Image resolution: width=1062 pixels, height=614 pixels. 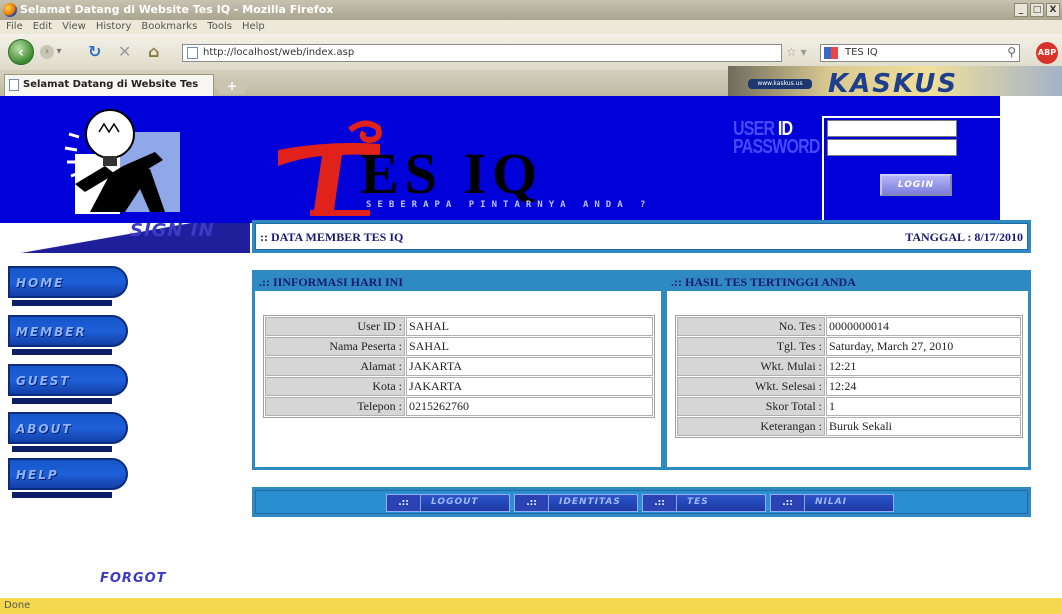 I want to click on url-input: http://localhost/web/index.asp, so click(x=482, y=53).